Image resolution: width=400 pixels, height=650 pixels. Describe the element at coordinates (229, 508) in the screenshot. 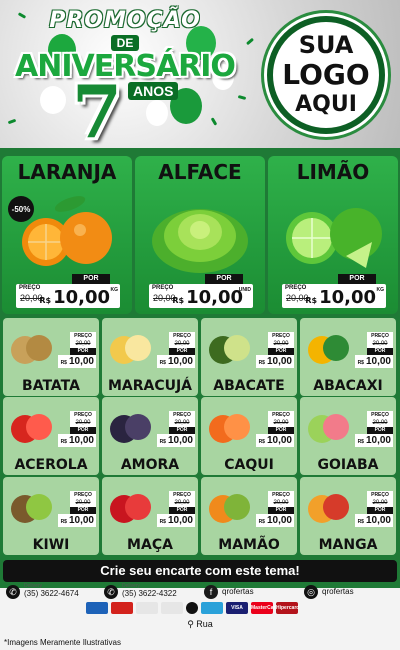

I see `papaya-icon` at that location.